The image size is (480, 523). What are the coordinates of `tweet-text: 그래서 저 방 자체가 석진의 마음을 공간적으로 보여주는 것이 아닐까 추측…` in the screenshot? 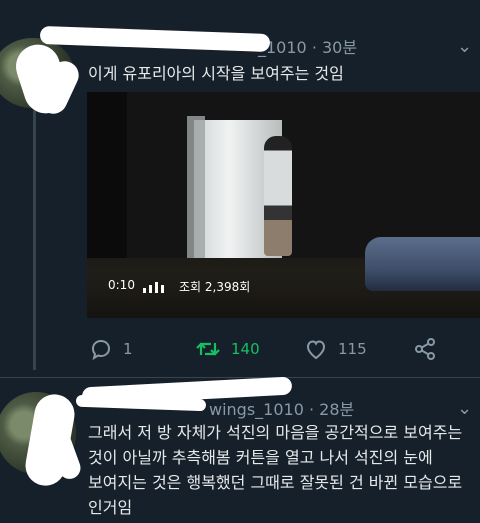 It's located at (275, 470).